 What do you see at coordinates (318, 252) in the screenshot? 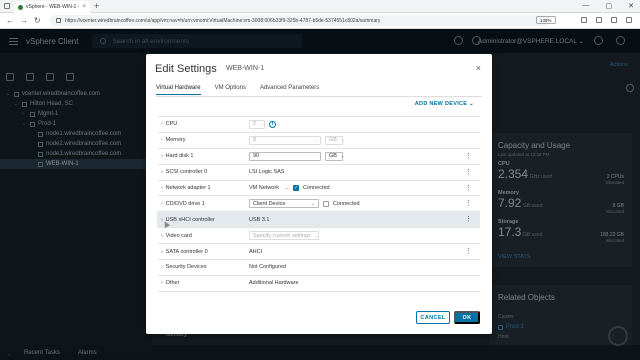
I see `hw-row-sata: › SATA controller 0 AHCI ⋮` at bounding box center [318, 252].